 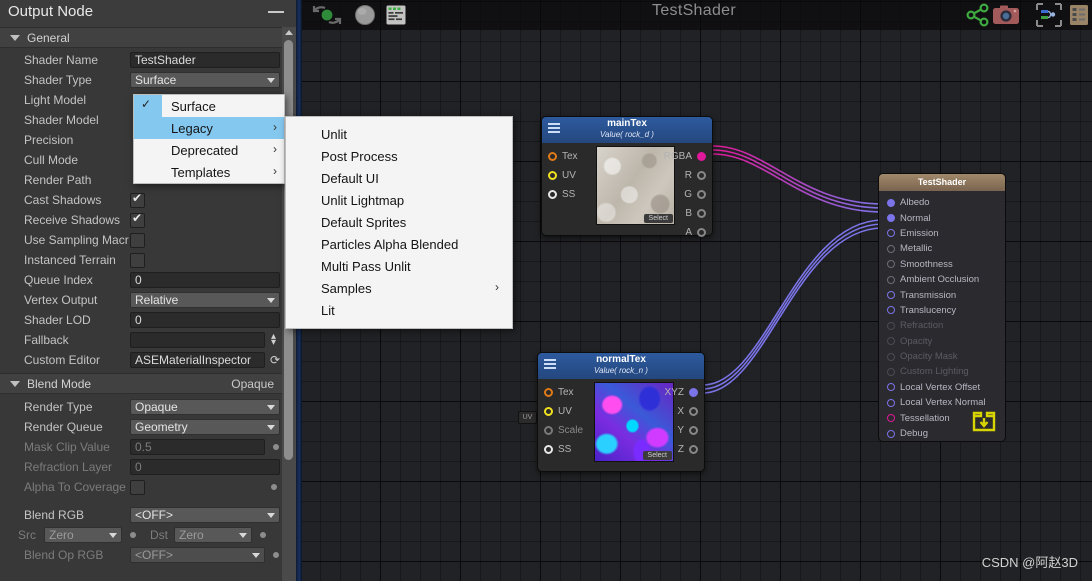 What do you see at coordinates (399, 156) in the screenshot?
I see `menu-item-post-process: Post Process` at bounding box center [399, 156].